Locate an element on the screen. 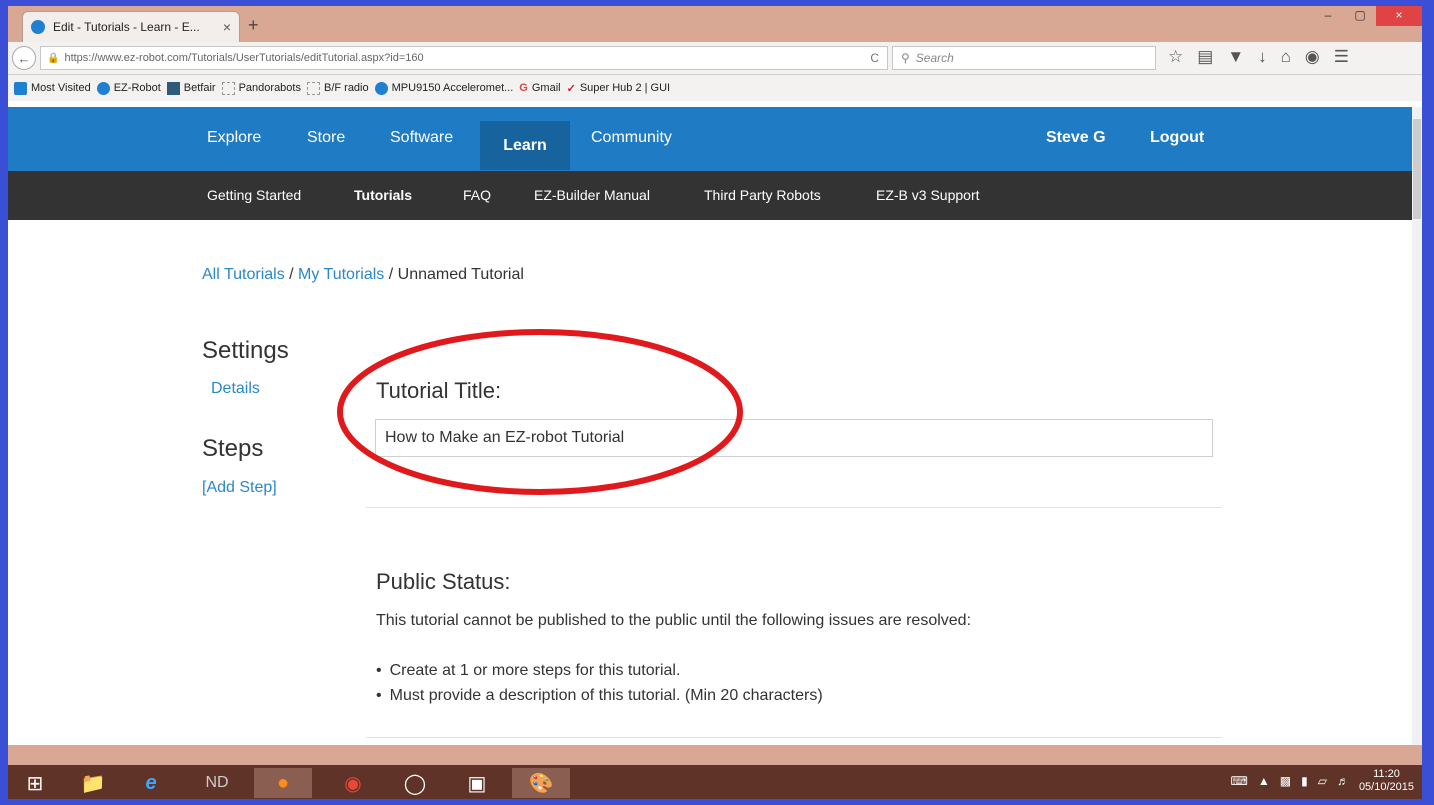 The height and width of the screenshot is (805, 1434). file-explorer-icon: 📁 is located at coordinates (93, 783).